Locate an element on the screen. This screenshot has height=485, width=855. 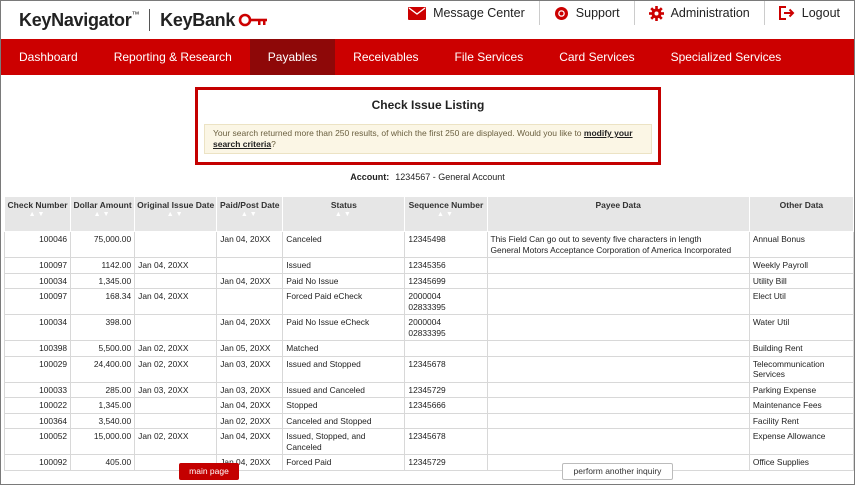
logo: KeyNavigator™ KeyBank is located at coordinates (143, 20).